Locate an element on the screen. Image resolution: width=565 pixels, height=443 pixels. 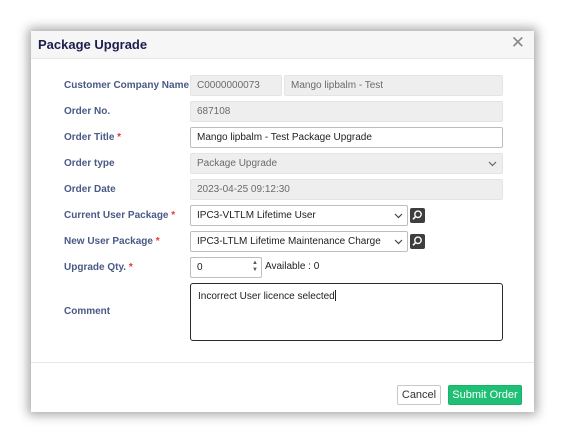
available-count: Available : 0 is located at coordinates (292, 266).